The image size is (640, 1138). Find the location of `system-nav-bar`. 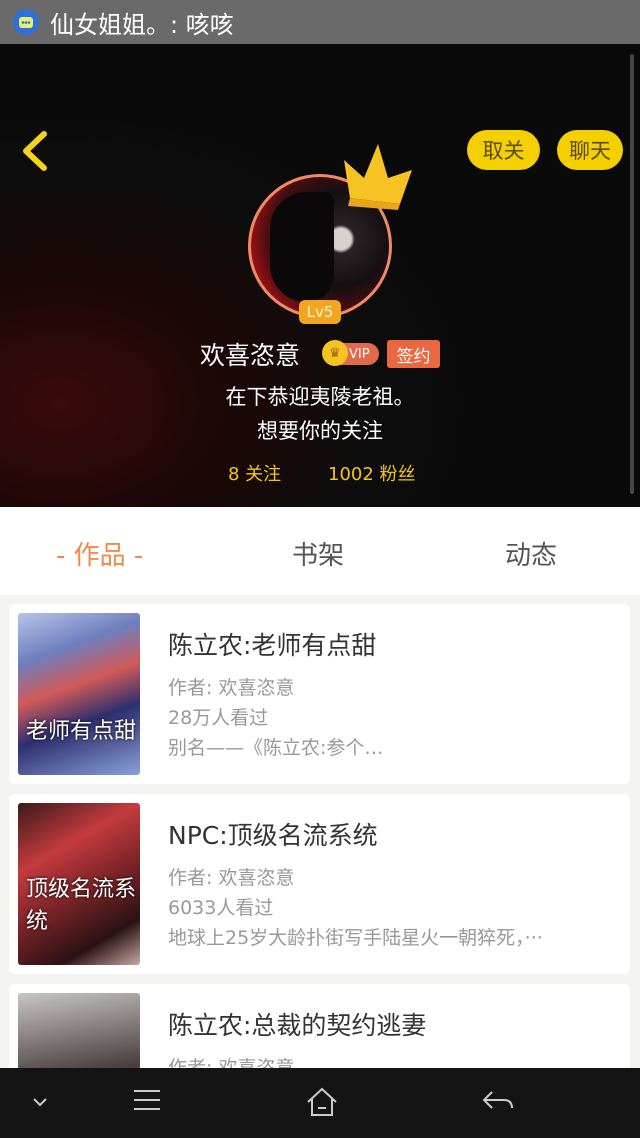

system-nav-bar is located at coordinates (320, 1103).